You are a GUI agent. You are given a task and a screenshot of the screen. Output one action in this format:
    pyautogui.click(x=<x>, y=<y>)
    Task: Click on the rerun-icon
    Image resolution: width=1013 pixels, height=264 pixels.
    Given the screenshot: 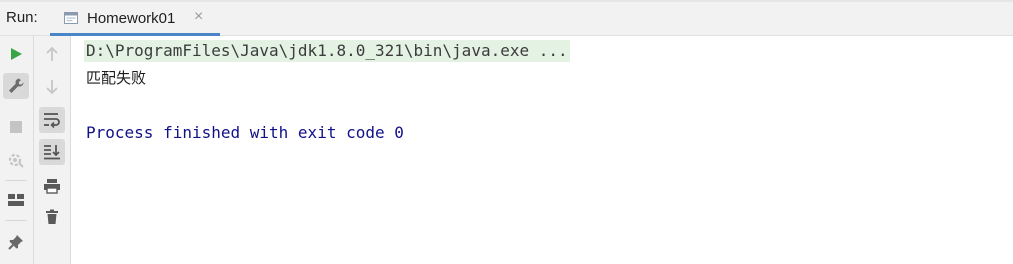 What is the action you would take?
    pyautogui.click(x=16, y=54)
    